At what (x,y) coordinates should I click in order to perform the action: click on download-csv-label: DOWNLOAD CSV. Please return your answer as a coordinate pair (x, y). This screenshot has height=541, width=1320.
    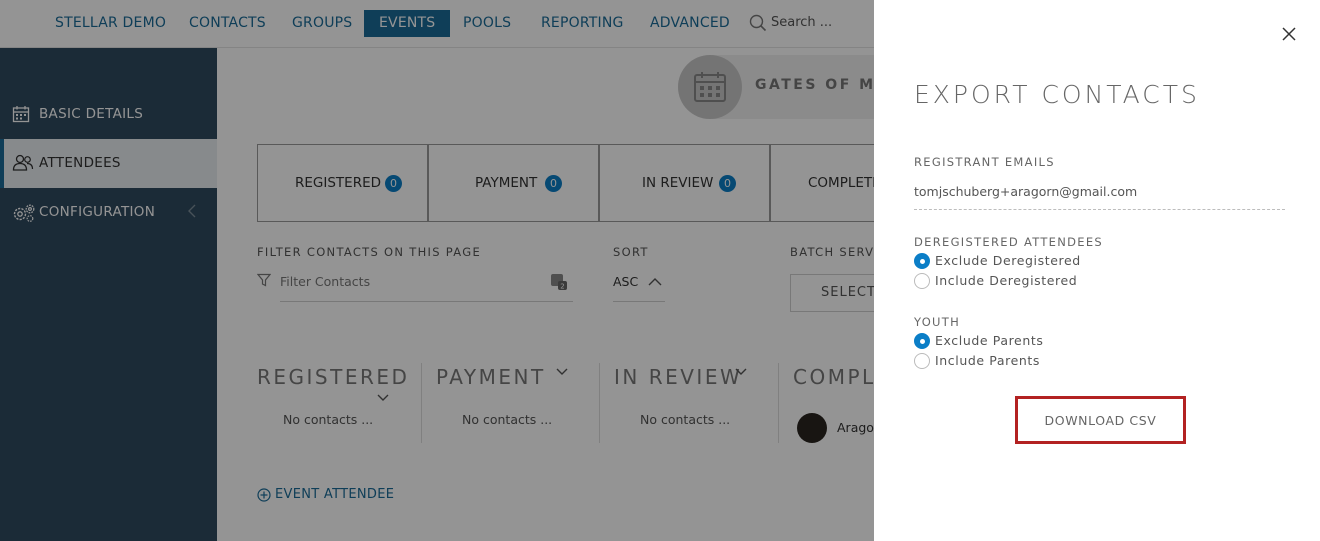
    Looking at the image, I should click on (1100, 420).